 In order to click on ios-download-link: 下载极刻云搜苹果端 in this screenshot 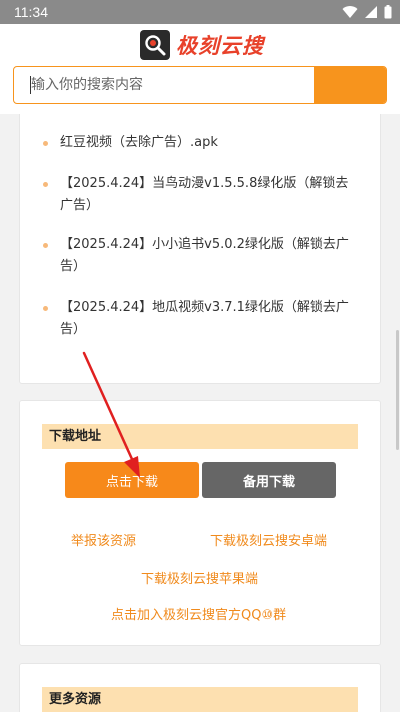, I will do `click(199, 577)`.